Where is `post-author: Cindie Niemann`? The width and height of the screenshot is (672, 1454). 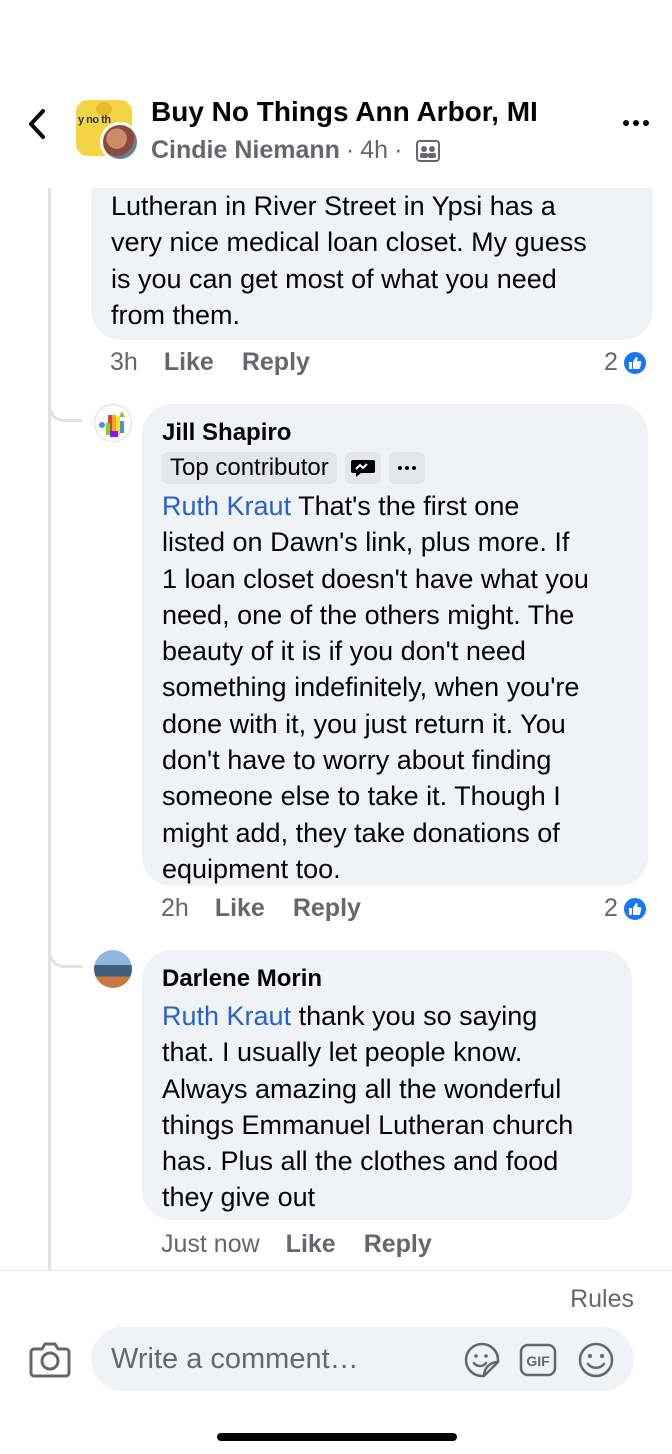
post-author: Cindie Niemann is located at coordinates (245, 150).